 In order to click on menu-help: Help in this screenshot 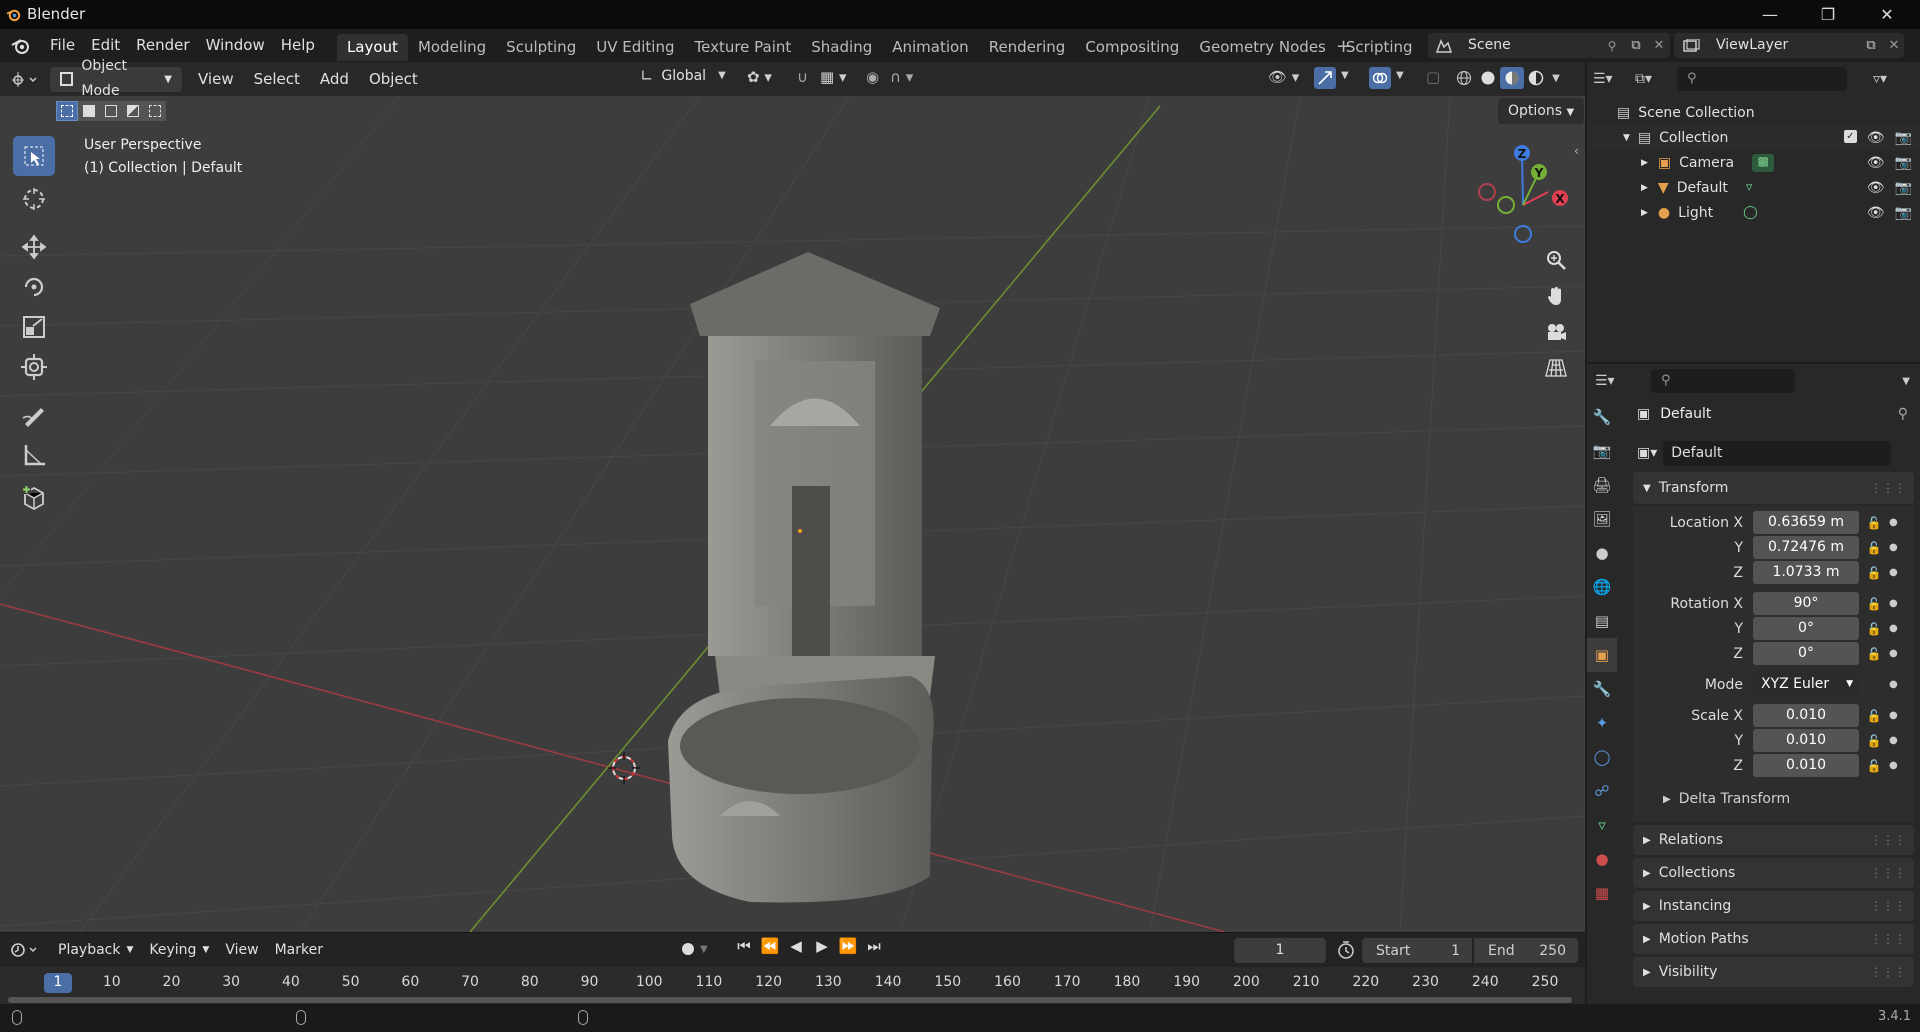, I will do `click(298, 45)`.